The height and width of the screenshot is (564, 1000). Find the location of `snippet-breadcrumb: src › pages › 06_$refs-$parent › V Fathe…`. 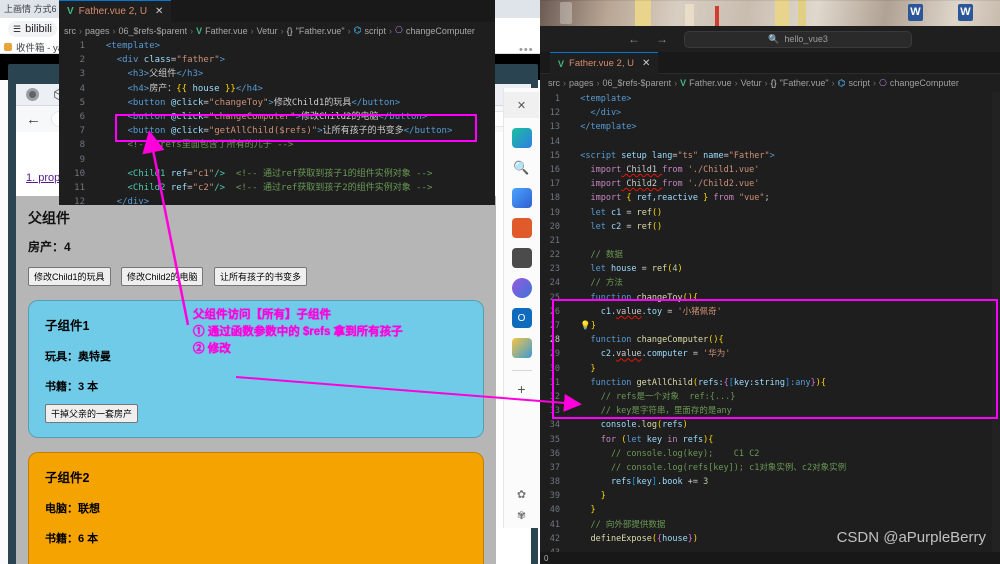

snippet-breadcrumb: src › pages › 06_$refs-$parent › V Fathe… is located at coordinates (277, 30).